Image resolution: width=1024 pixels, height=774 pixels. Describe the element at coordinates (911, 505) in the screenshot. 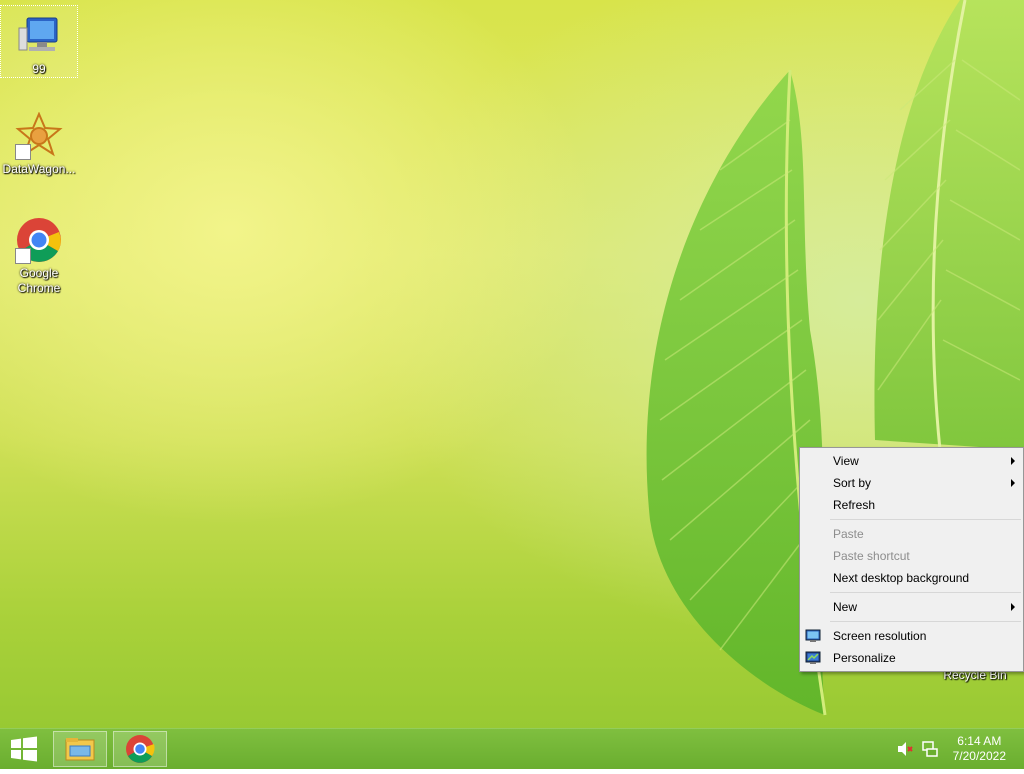

I see `menu-item-refresh: Refresh` at that location.